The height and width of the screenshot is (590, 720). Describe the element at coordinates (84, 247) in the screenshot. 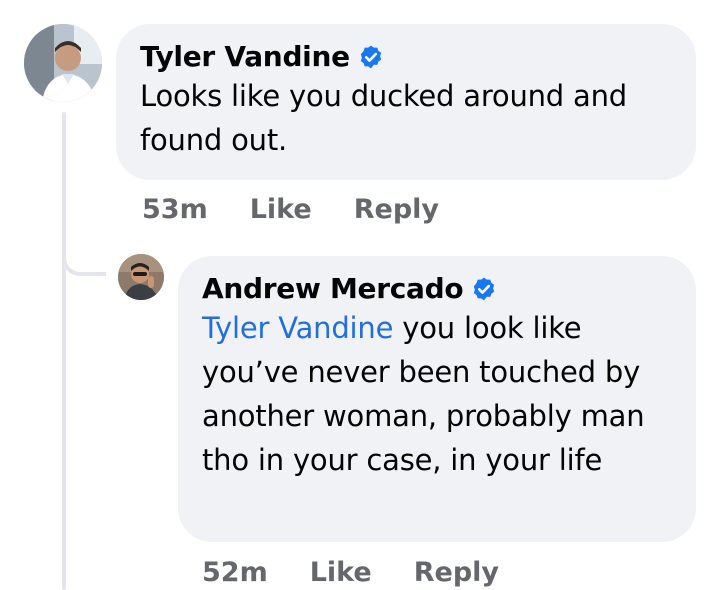

I see `reply-connector` at that location.